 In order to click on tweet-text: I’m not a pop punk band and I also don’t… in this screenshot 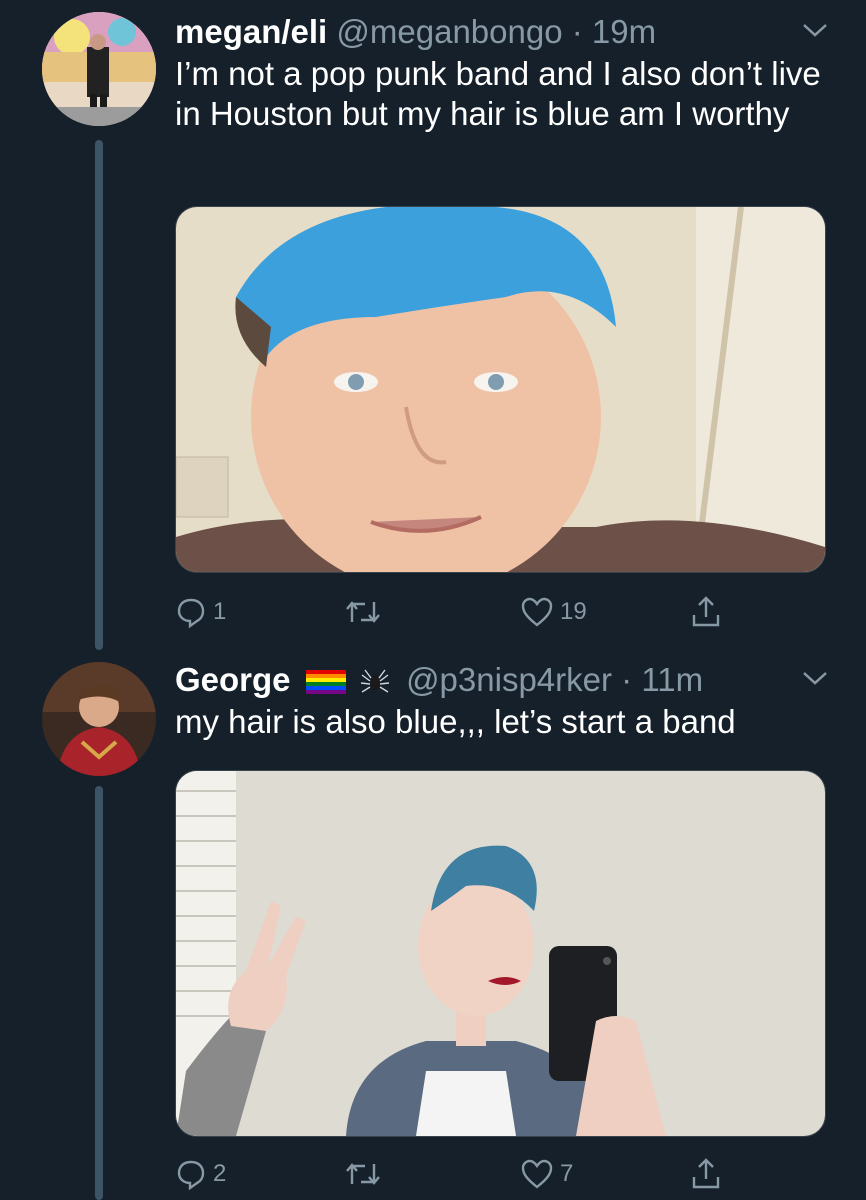, I will do `click(498, 93)`.